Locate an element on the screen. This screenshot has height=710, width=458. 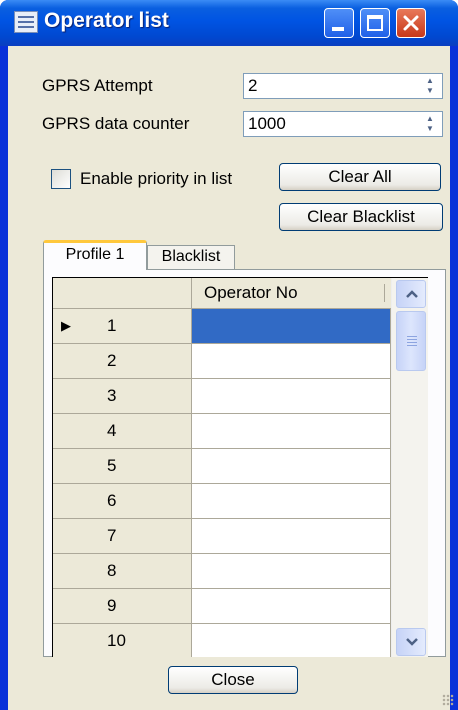
gprs-counter-label: GPRS data counter is located at coordinates (116, 123).